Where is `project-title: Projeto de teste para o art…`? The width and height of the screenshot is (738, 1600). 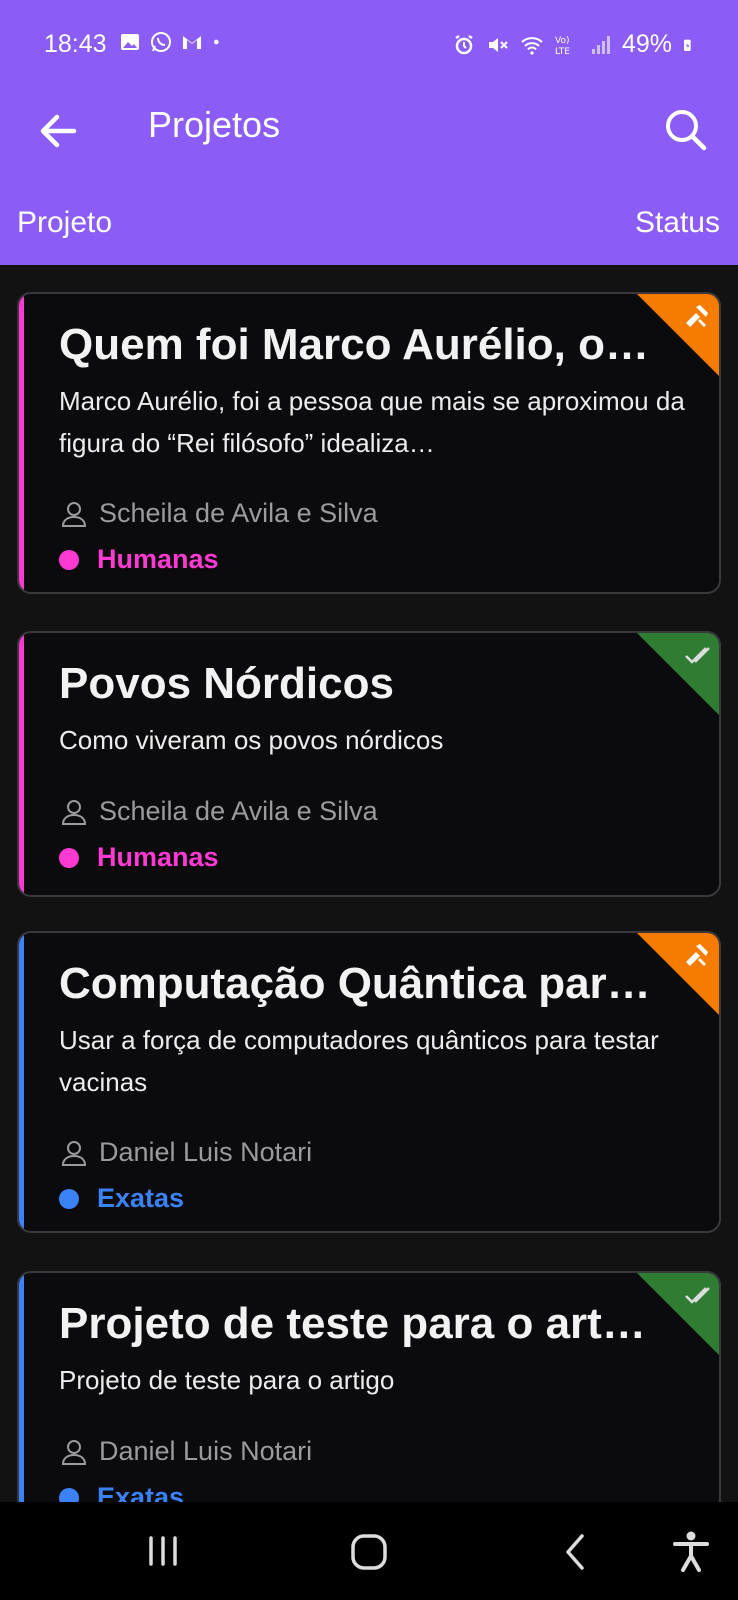 project-title: Projeto de teste para o art… is located at coordinates (352, 1323).